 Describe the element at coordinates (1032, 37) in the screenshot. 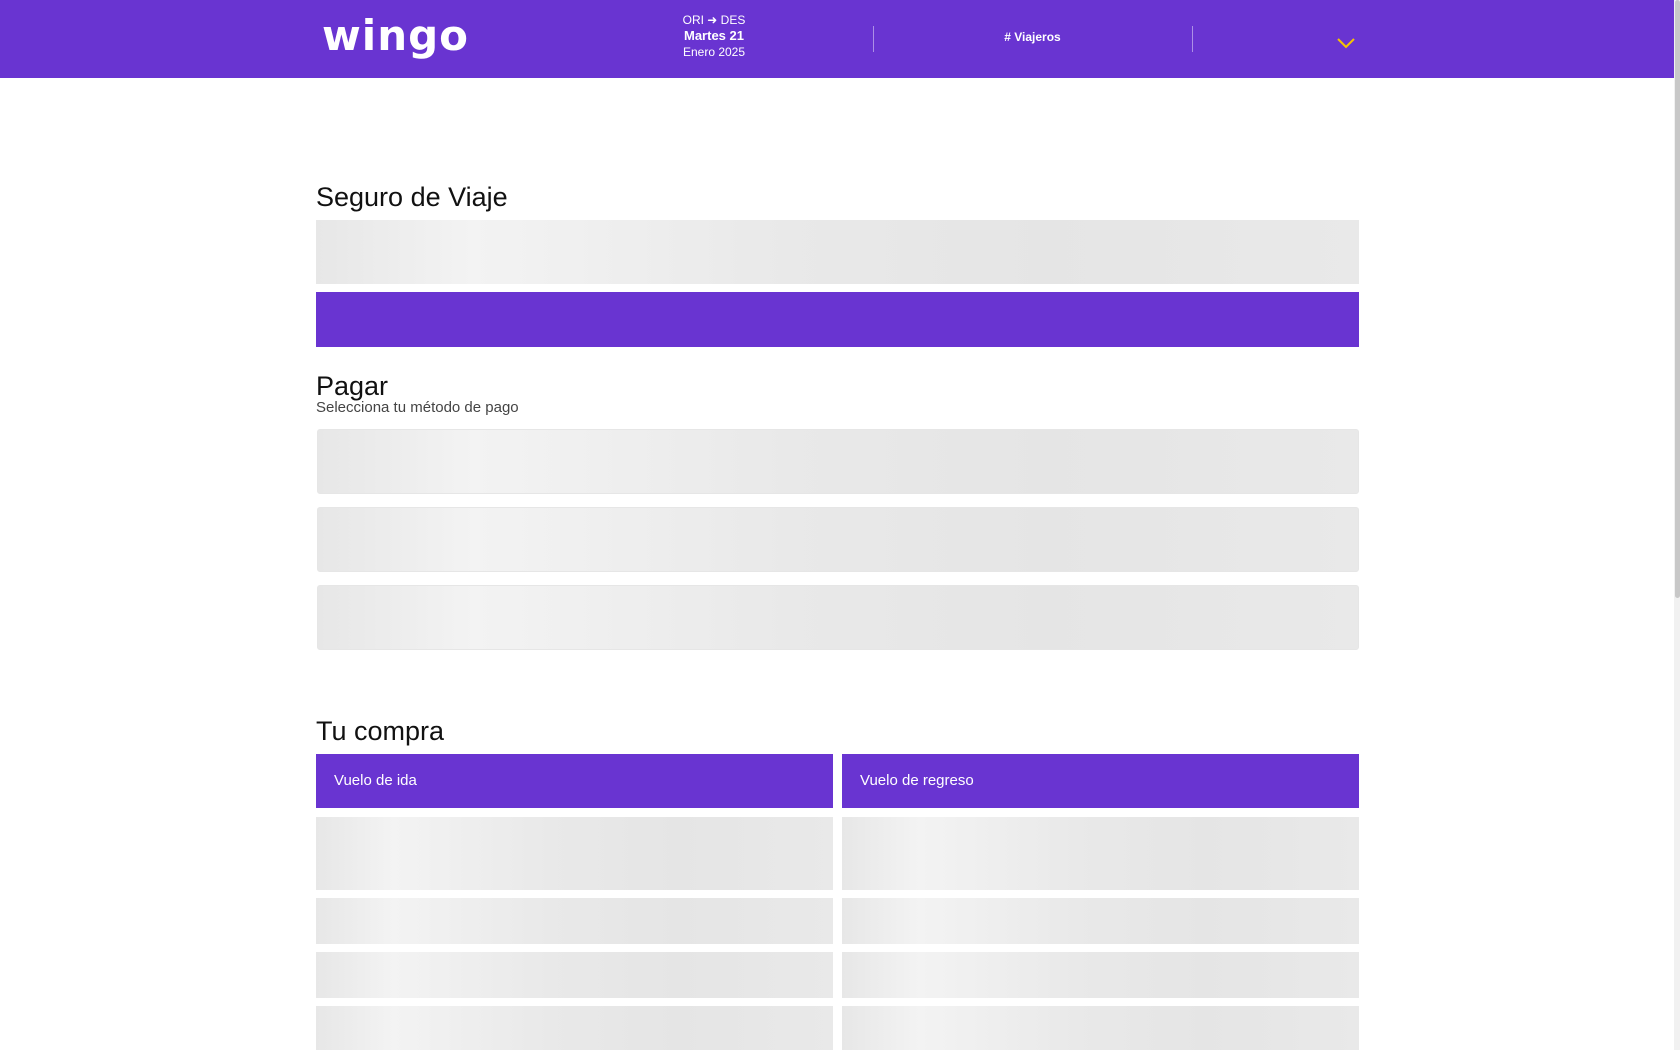

I see `travellers-label: # Viajeros` at that location.